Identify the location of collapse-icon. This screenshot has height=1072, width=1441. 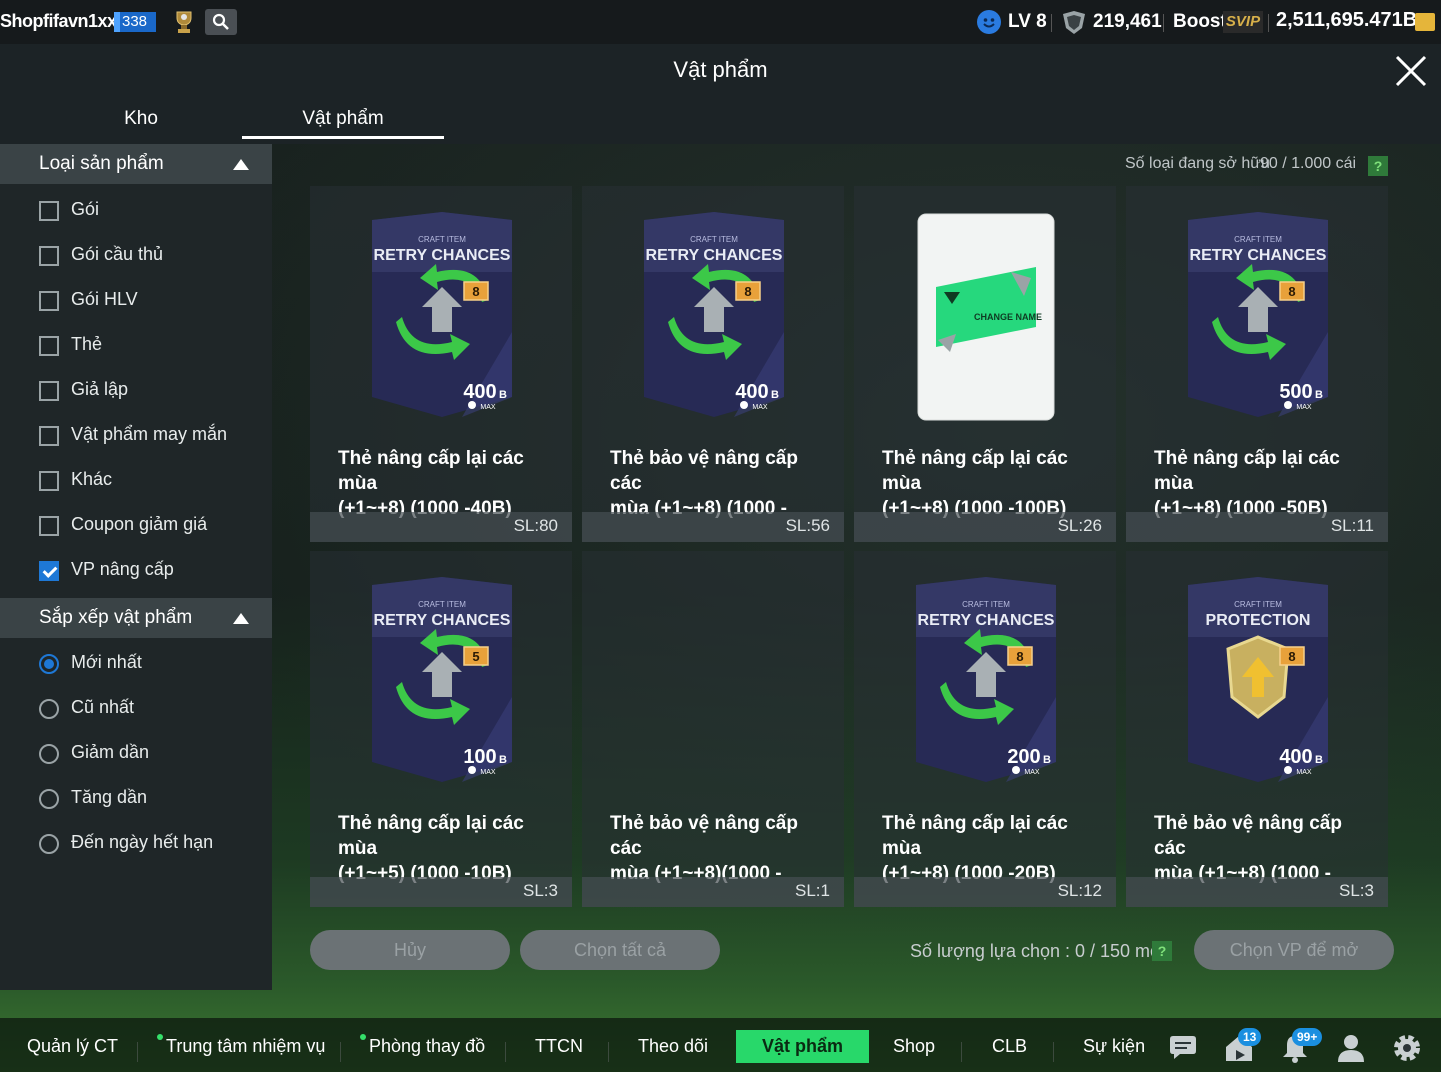
(241, 164).